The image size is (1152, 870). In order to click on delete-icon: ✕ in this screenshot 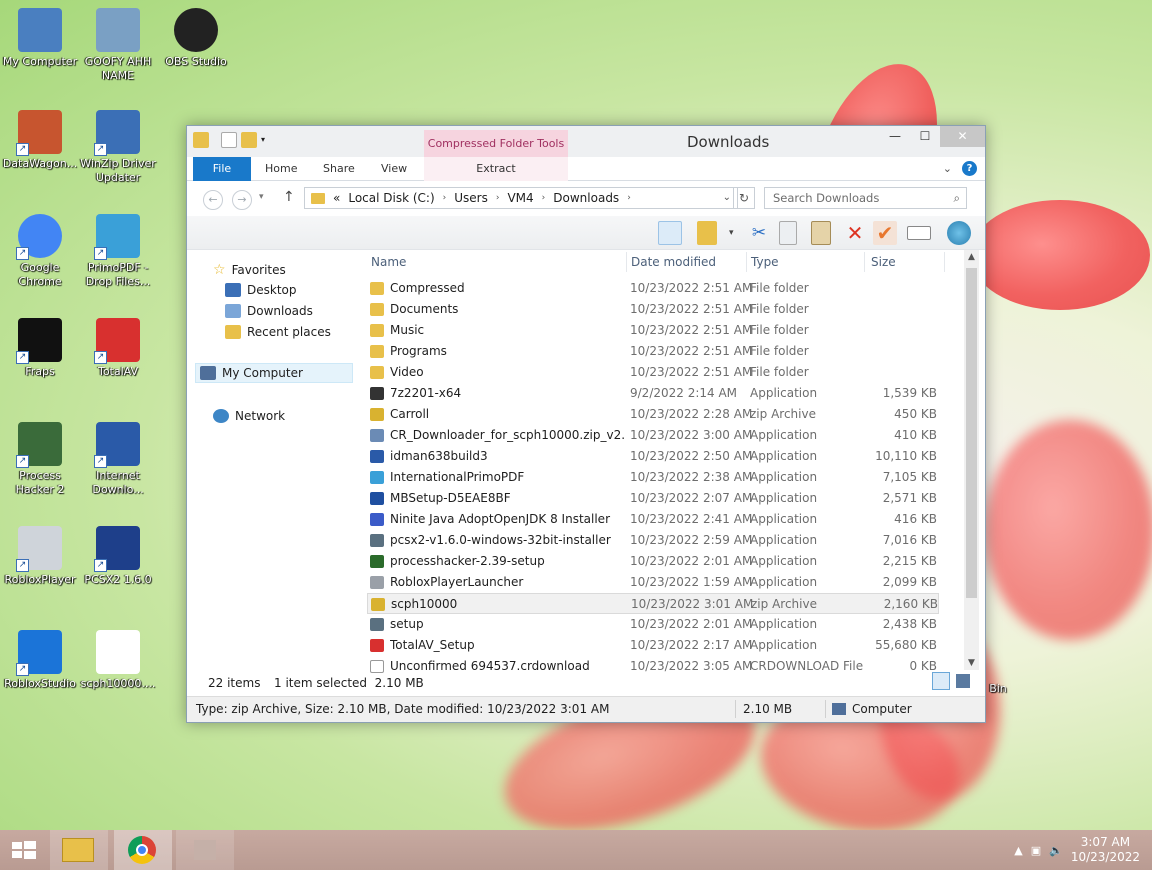, I will do `click(855, 233)`.